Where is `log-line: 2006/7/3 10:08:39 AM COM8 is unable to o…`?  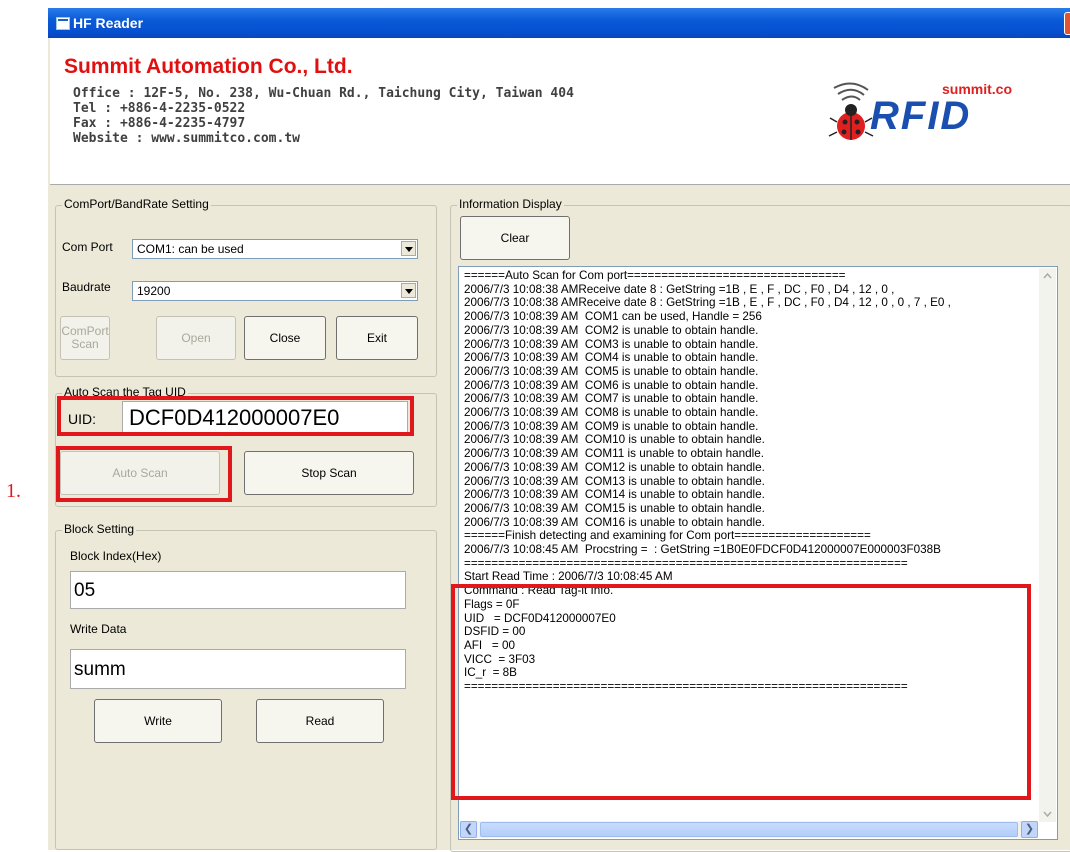 log-line: 2006/7/3 10:08:39 AM COM8 is unable to o… is located at coordinates (611, 413).